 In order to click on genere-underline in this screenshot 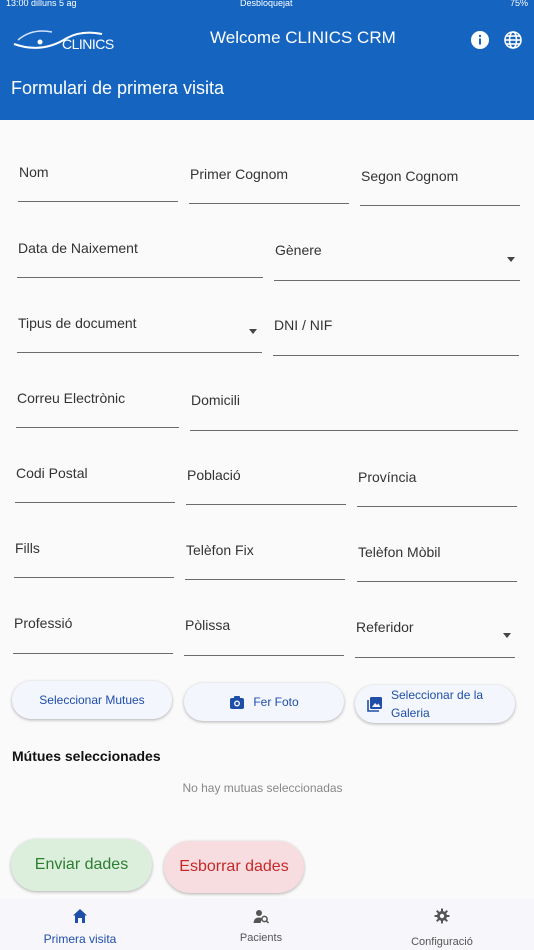, I will do `click(397, 280)`.